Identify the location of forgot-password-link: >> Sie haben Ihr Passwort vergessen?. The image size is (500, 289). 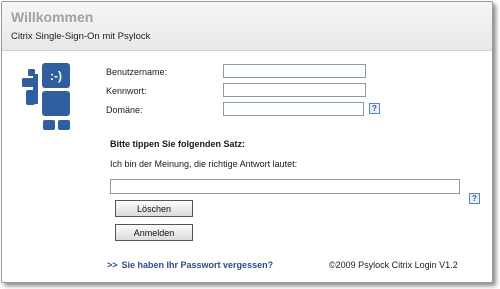
(190, 265).